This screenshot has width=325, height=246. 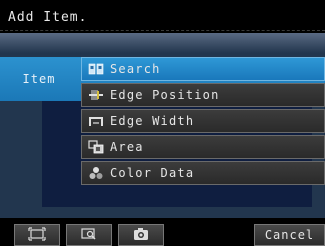 I want to click on camera-icon, so click(x=141, y=235).